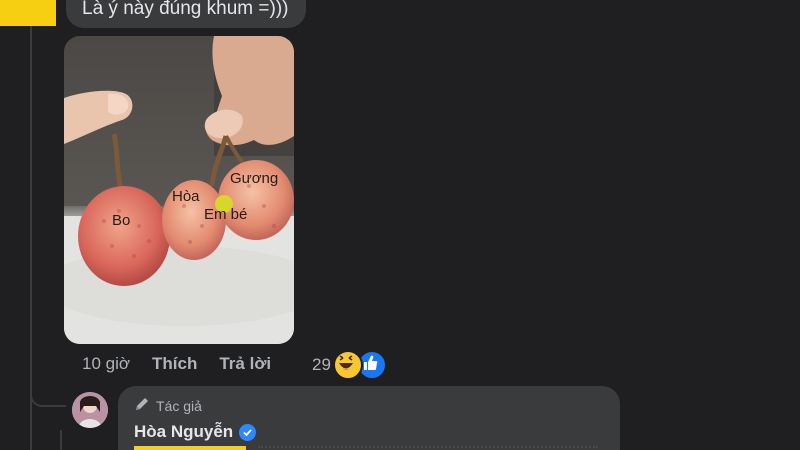 The image size is (800, 450). What do you see at coordinates (186, 196) in the screenshot?
I see `lychee-label-hoa: Hòa` at bounding box center [186, 196].